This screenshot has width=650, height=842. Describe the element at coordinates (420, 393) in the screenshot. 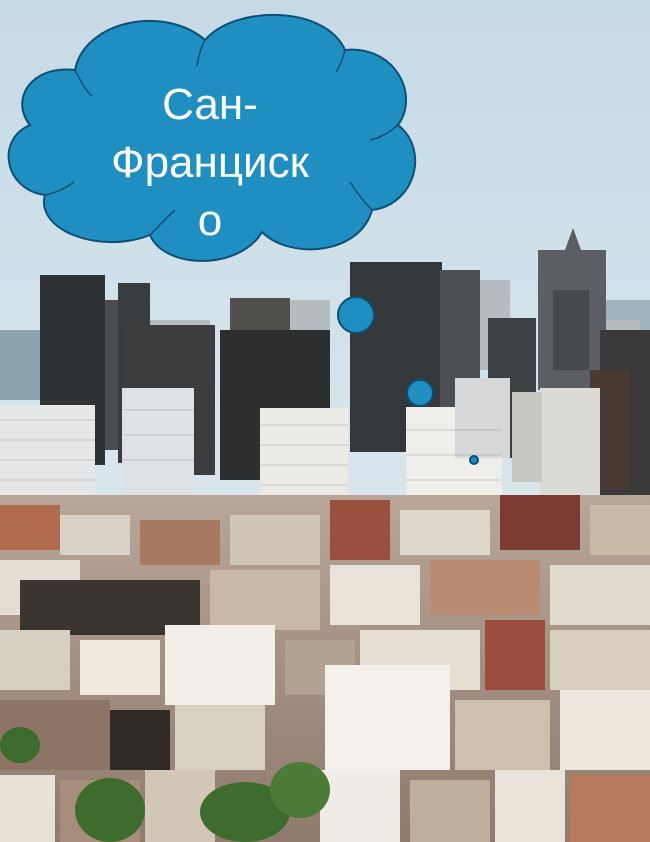

I see `thought-dot-medium` at that location.